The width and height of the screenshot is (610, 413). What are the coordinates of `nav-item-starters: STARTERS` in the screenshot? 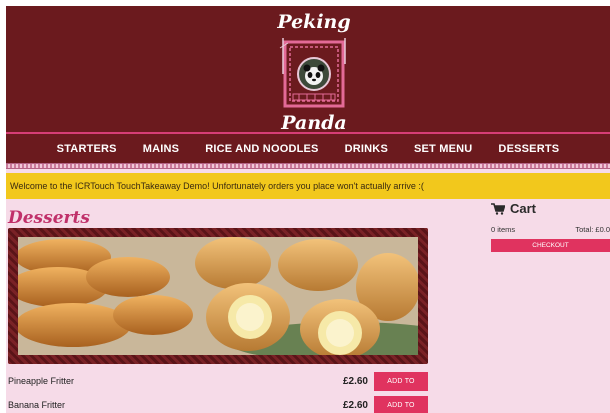 It's located at (87, 149).